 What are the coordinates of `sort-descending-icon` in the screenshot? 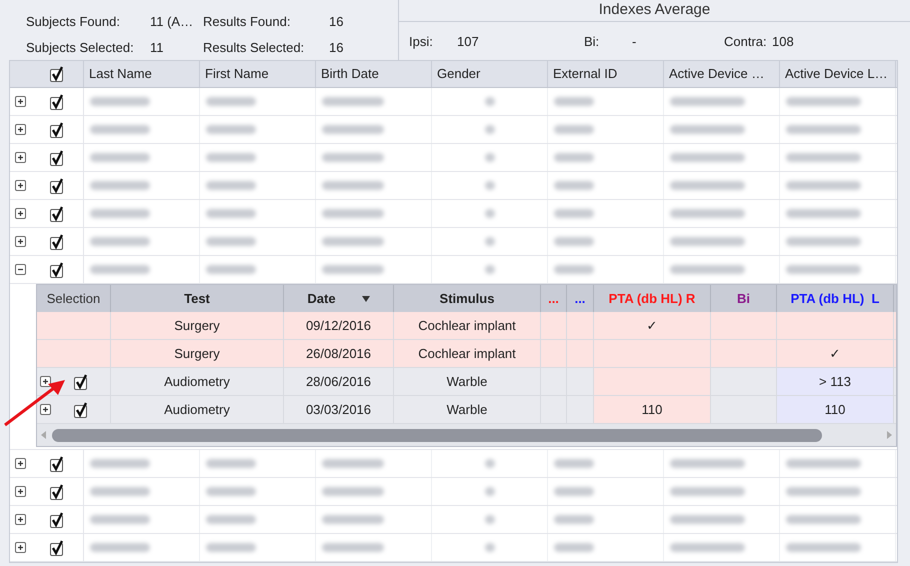 It's located at (366, 299).